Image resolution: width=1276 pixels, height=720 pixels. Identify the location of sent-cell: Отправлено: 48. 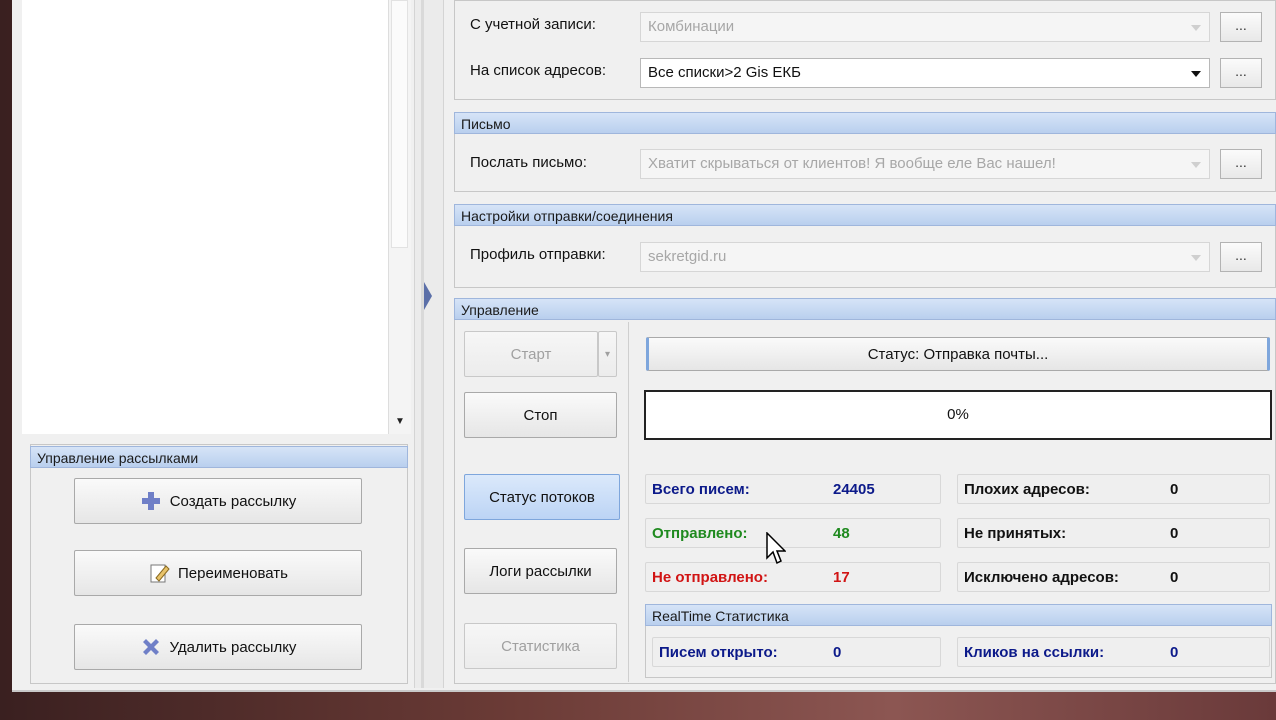
(793, 533).